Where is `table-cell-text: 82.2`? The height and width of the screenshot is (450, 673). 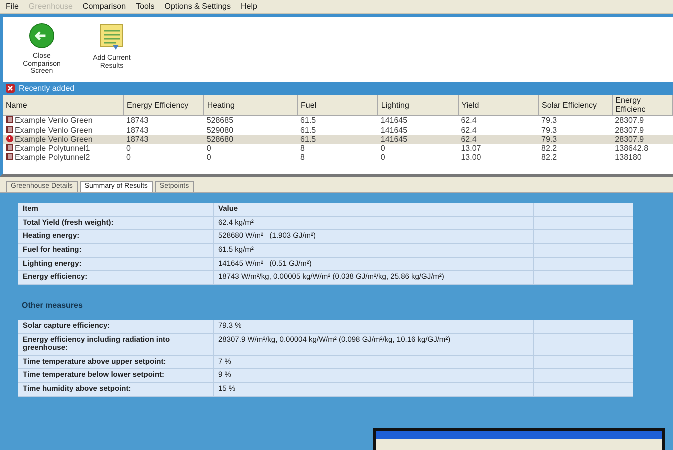 table-cell-text: 82.2 is located at coordinates (549, 157).